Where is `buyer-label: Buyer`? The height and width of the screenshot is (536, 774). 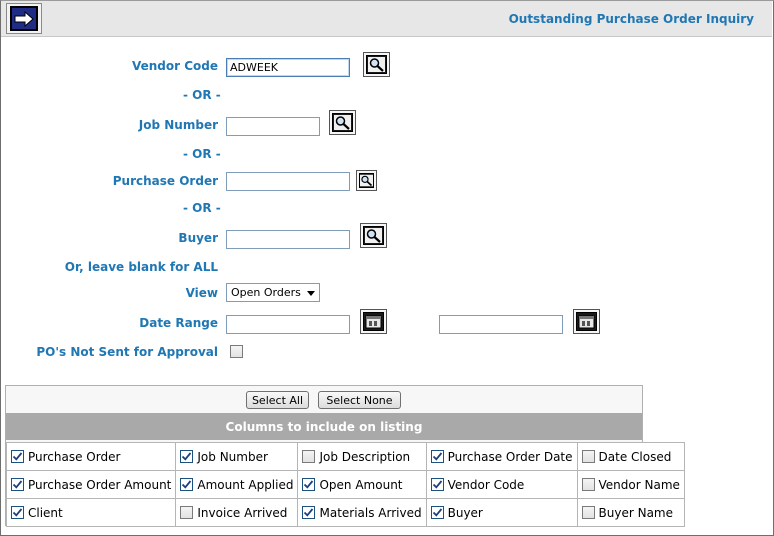 buyer-label: Buyer is located at coordinates (198, 238).